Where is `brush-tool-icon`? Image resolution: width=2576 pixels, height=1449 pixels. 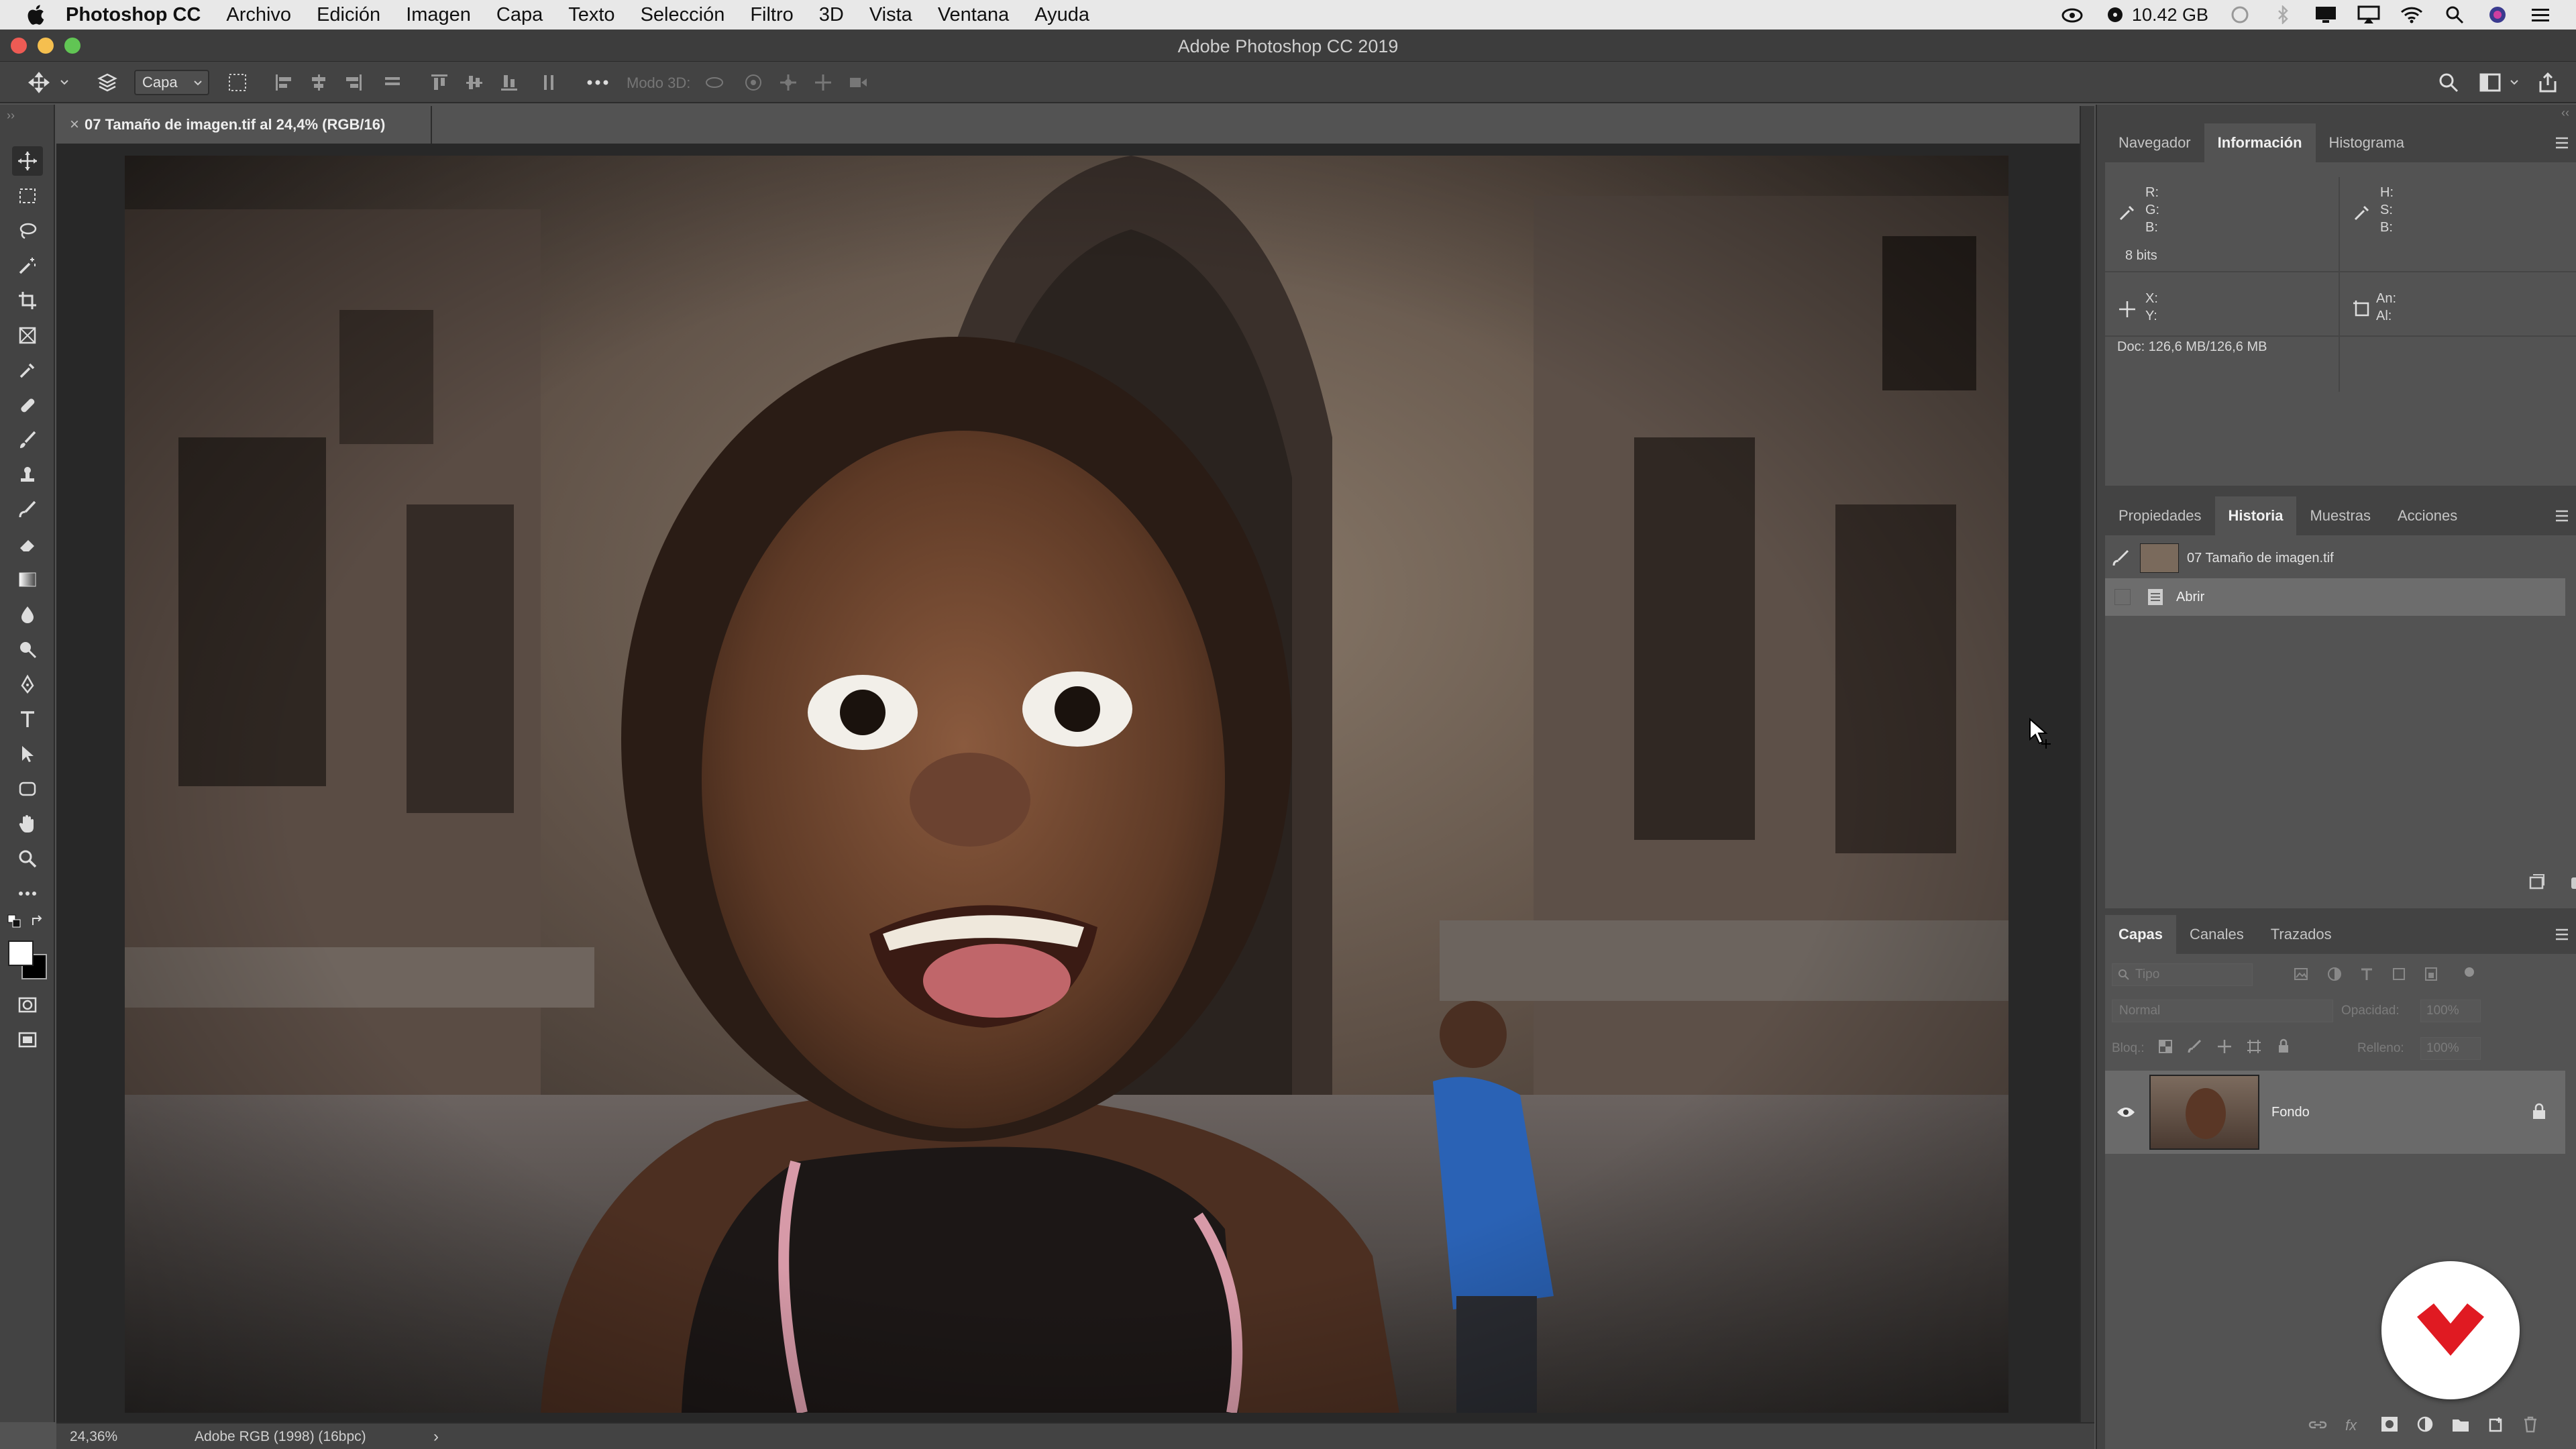
brush-tool-icon is located at coordinates (27, 440).